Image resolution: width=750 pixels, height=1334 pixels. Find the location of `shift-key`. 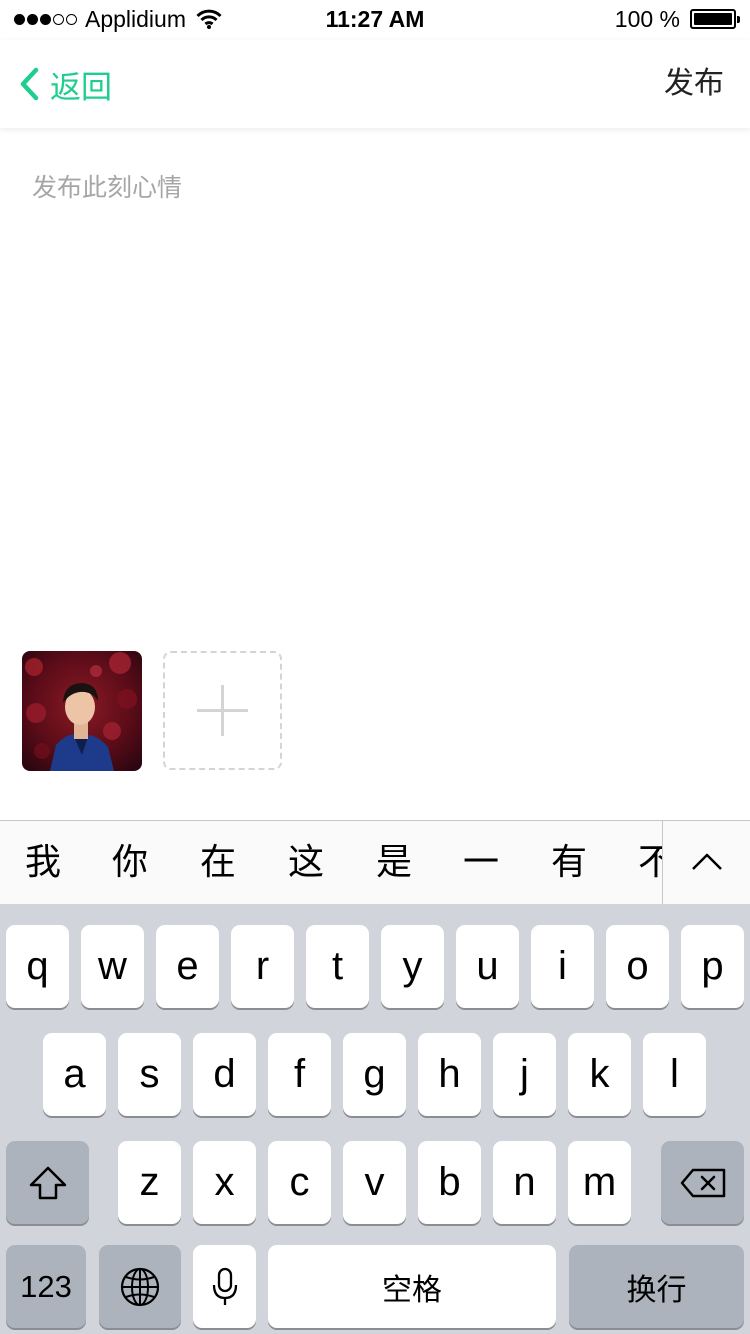

shift-key is located at coordinates (47, 1182).